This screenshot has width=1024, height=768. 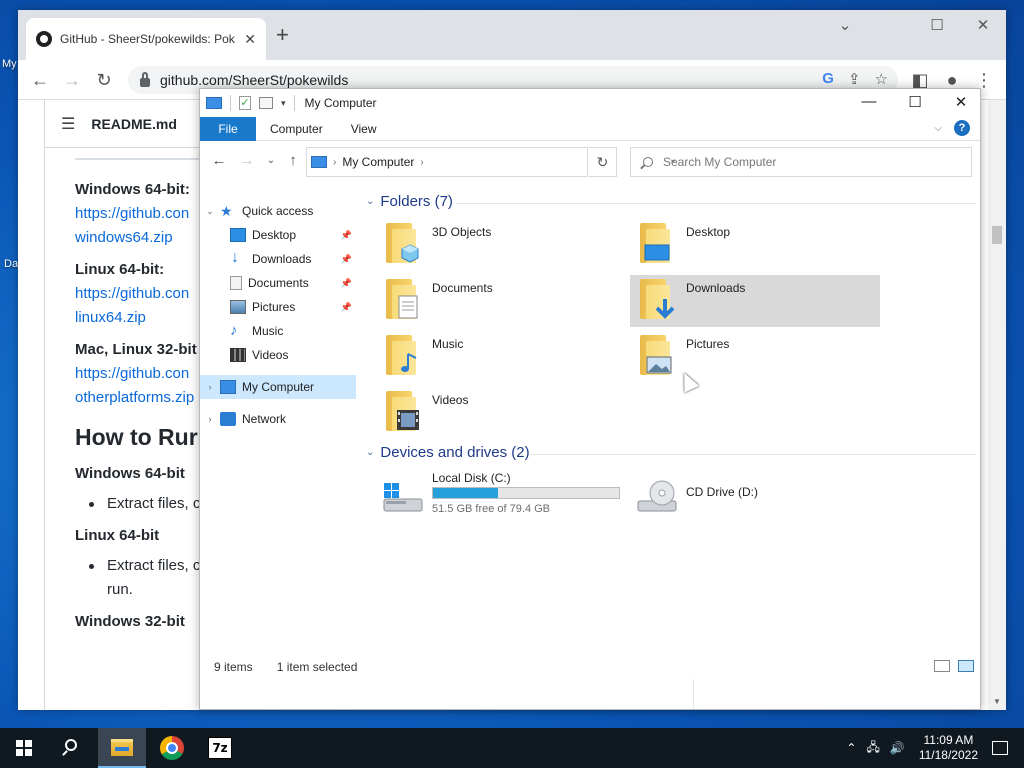 I want to click on drive-free-space: 51.5 GB free of 79.4 GB, so click(x=491, y=509).